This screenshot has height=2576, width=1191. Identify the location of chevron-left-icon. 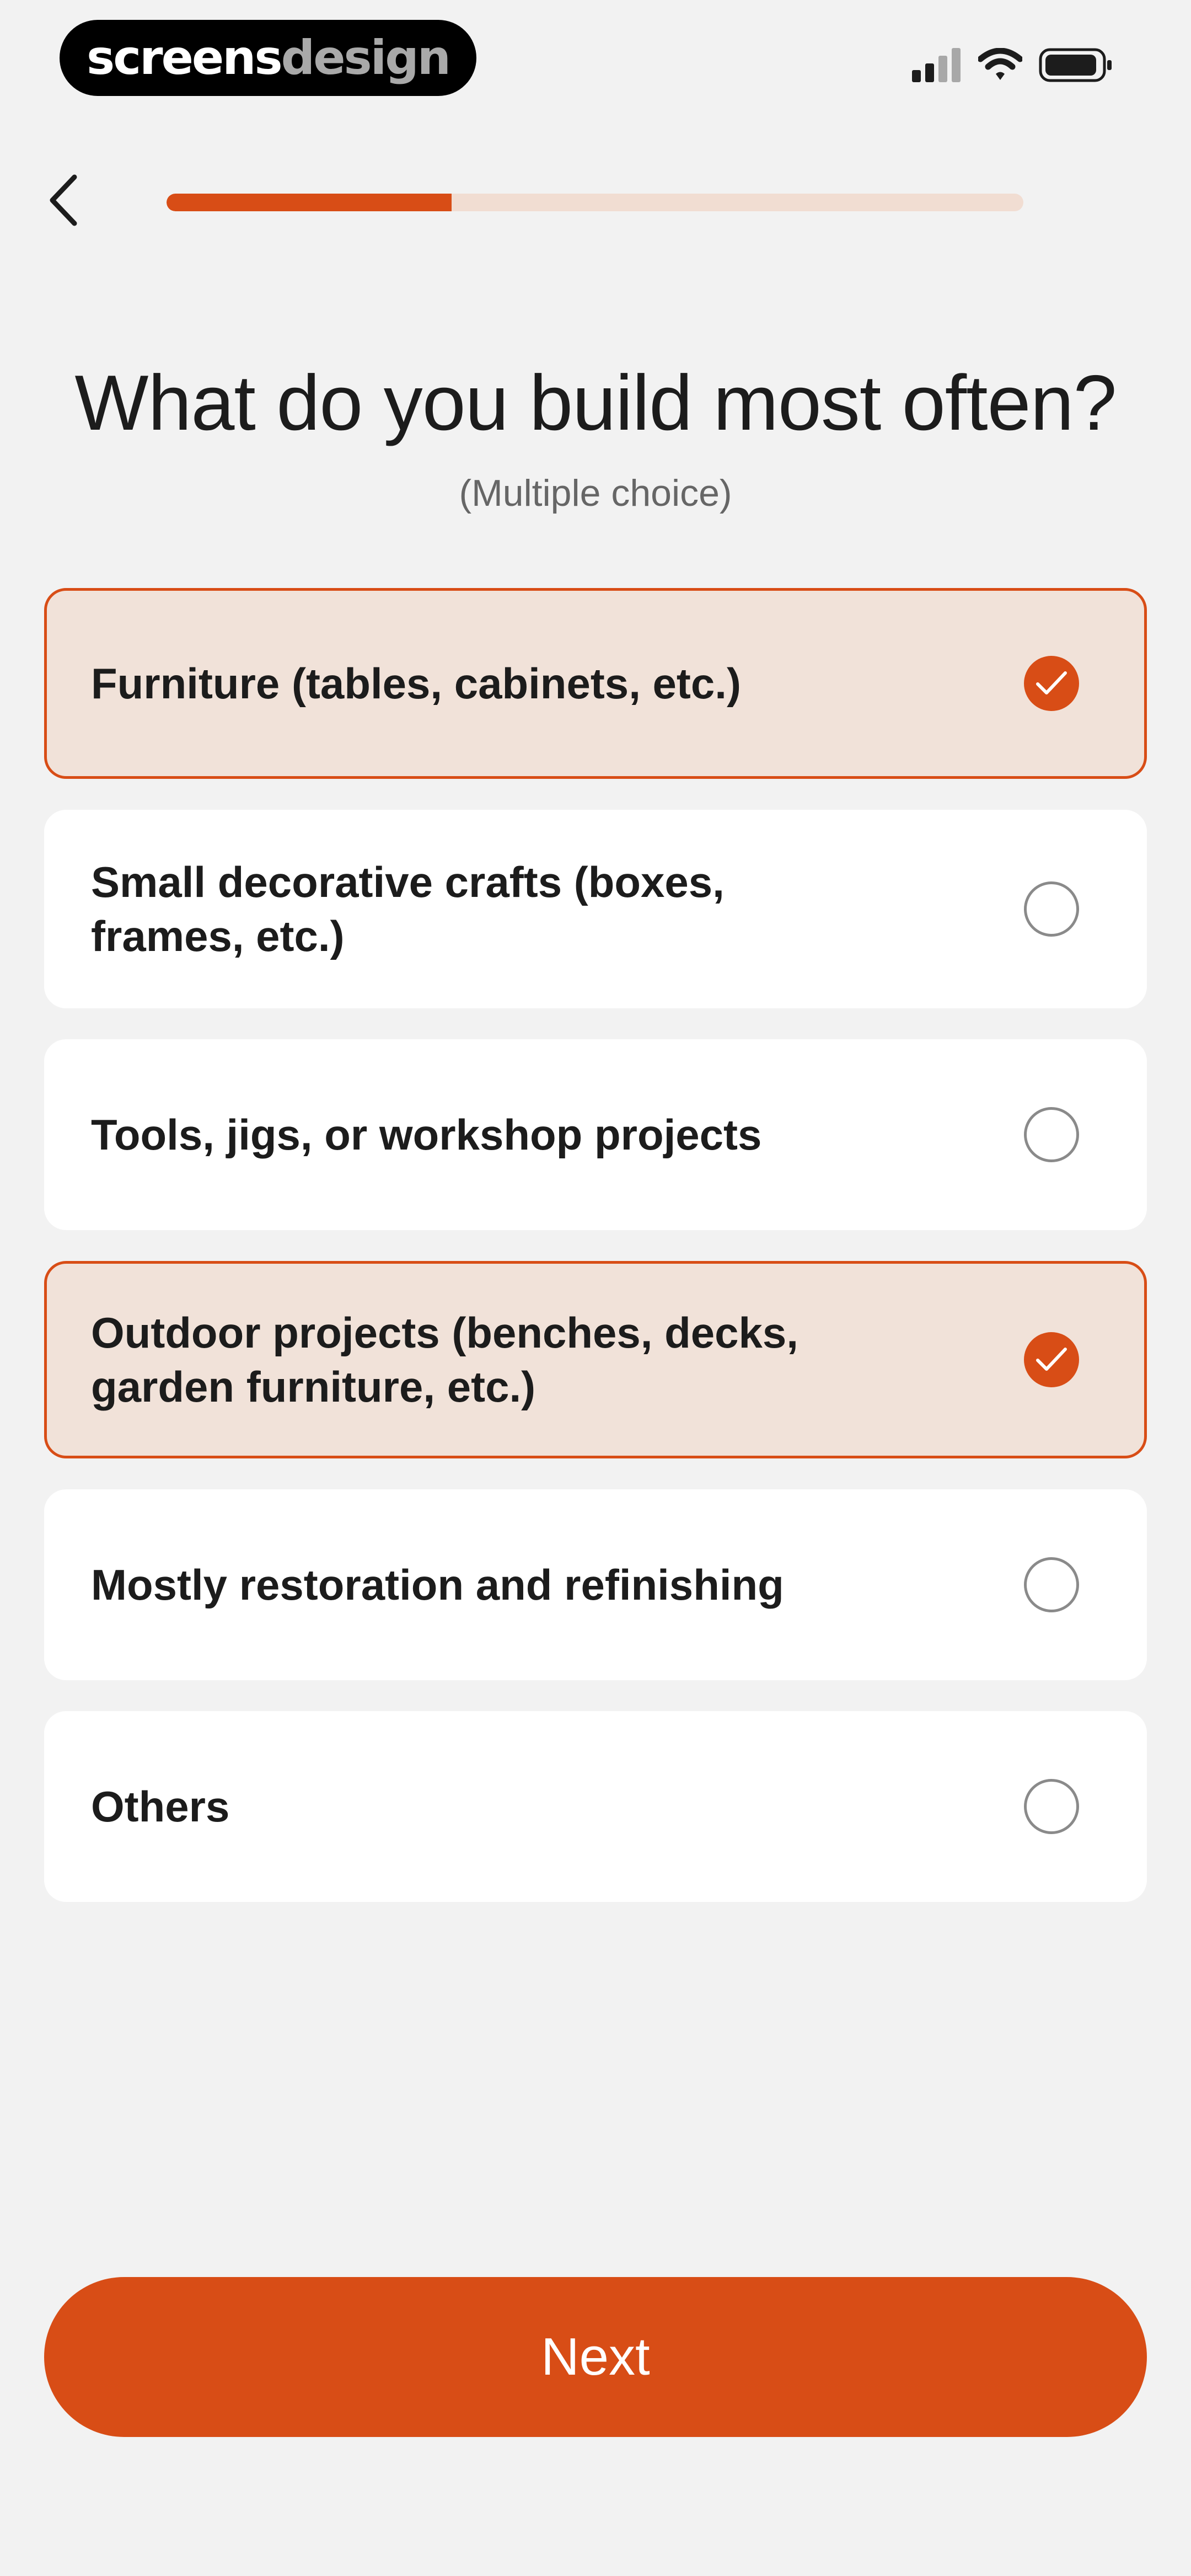
(63, 201).